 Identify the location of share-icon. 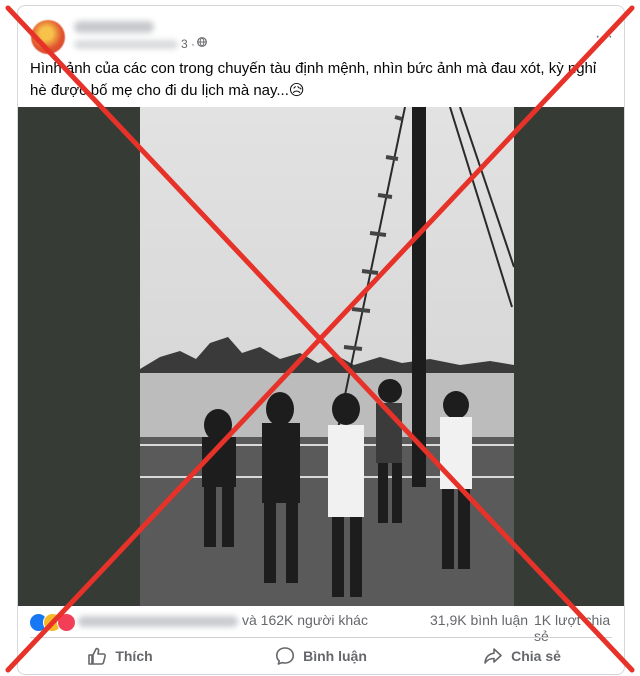
(493, 656).